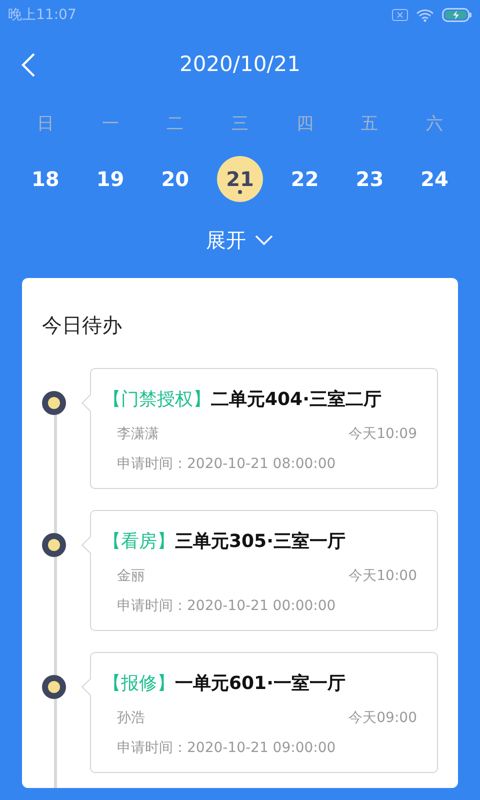  What do you see at coordinates (296, 399) in the screenshot?
I see `item-address: 二单元404·三室二厅` at bounding box center [296, 399].